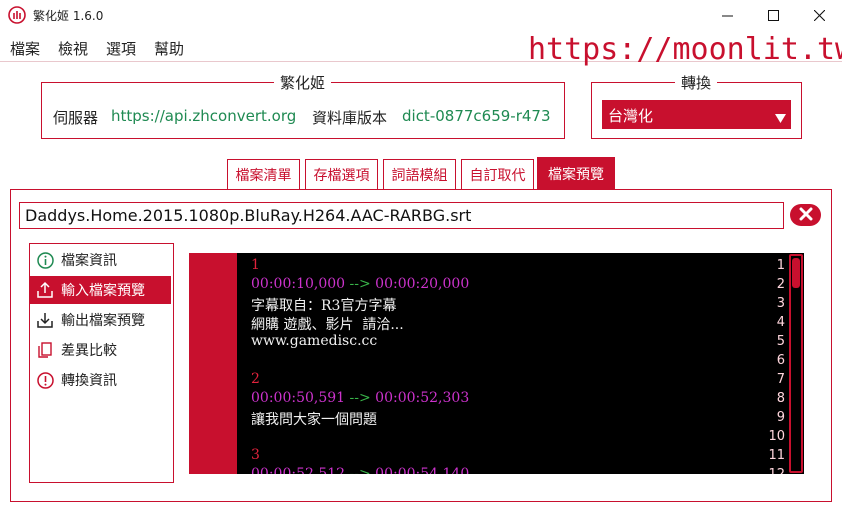  Describe the element at coordinates (489, 266) in the screenshot. I see `editor-line: 1 1` at that location.